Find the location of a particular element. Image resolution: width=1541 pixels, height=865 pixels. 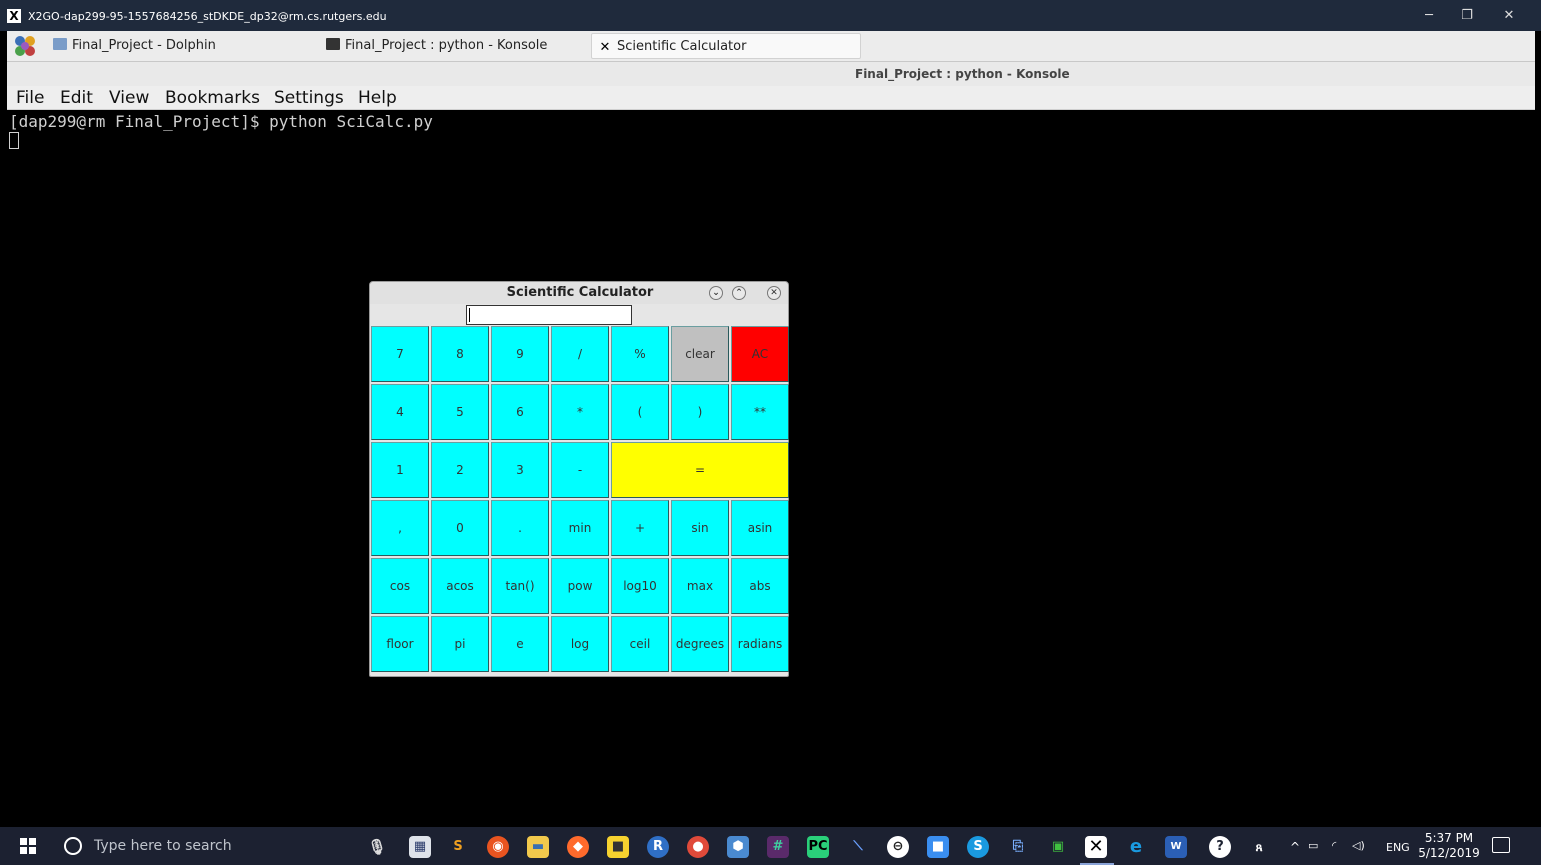

konsole-window-title: Final_Project : python - Konsole is located at coordinates (962, 74).